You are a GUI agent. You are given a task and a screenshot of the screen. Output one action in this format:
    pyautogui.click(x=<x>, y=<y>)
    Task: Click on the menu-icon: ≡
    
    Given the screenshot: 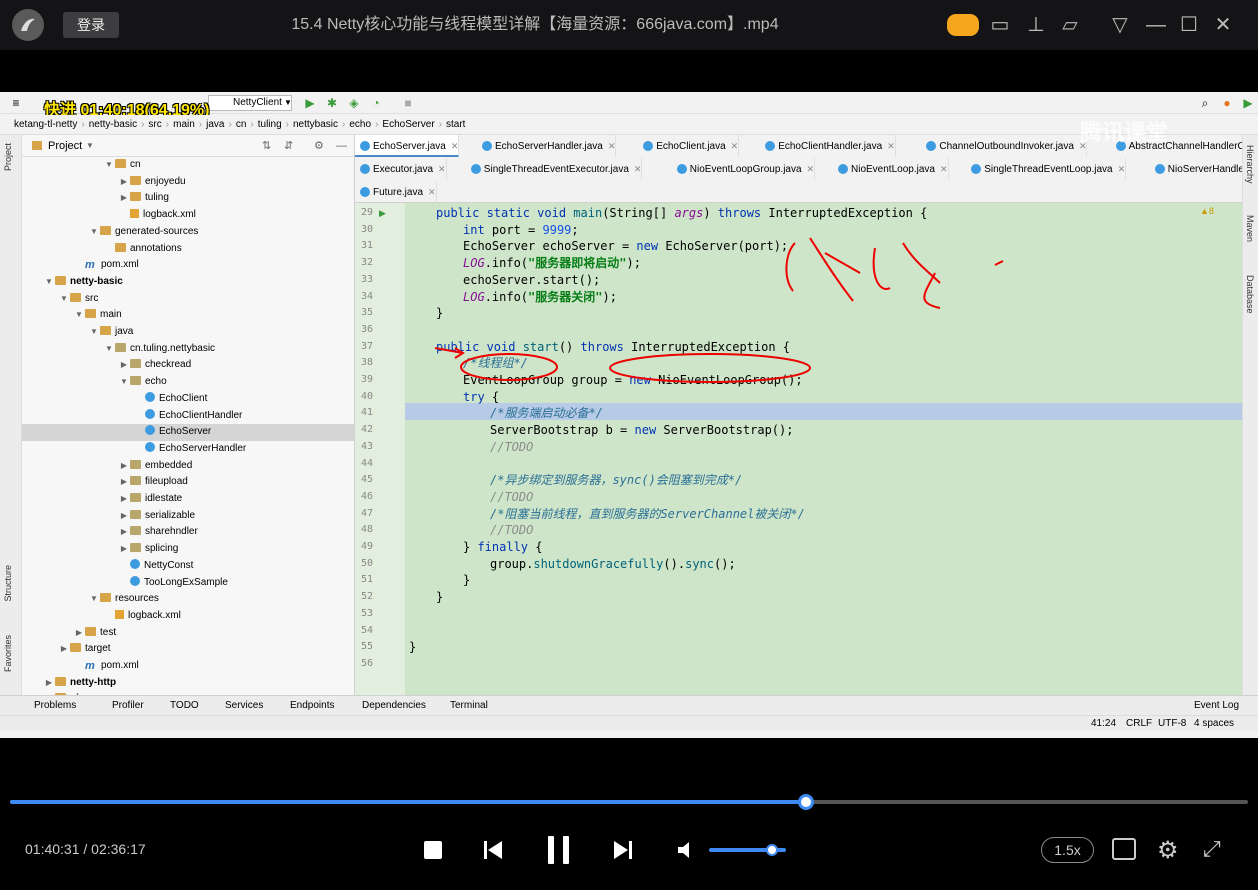 What is the action you would take?
    pyautogui.click(x=16, y=103)
    